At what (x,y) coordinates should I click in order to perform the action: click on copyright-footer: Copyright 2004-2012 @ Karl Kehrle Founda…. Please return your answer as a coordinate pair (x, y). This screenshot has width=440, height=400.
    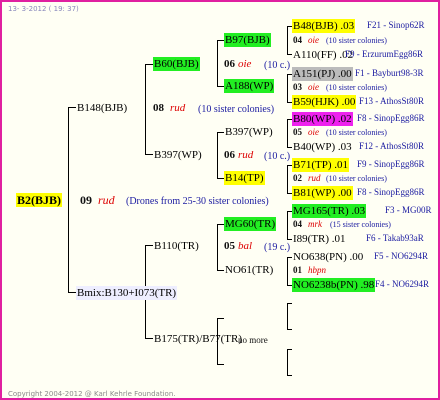
    Looking at the image, I should click on (92, 394).